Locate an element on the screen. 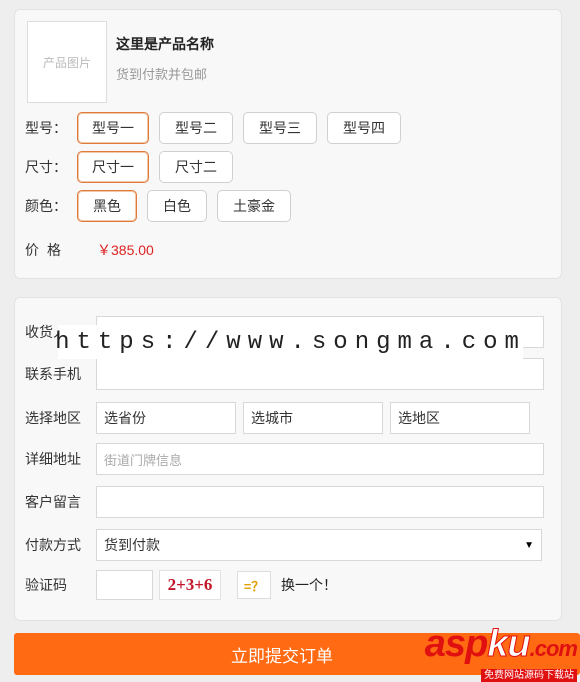  product-subtitle: 货到付款并包邮 is located at coordinates (162, 74).